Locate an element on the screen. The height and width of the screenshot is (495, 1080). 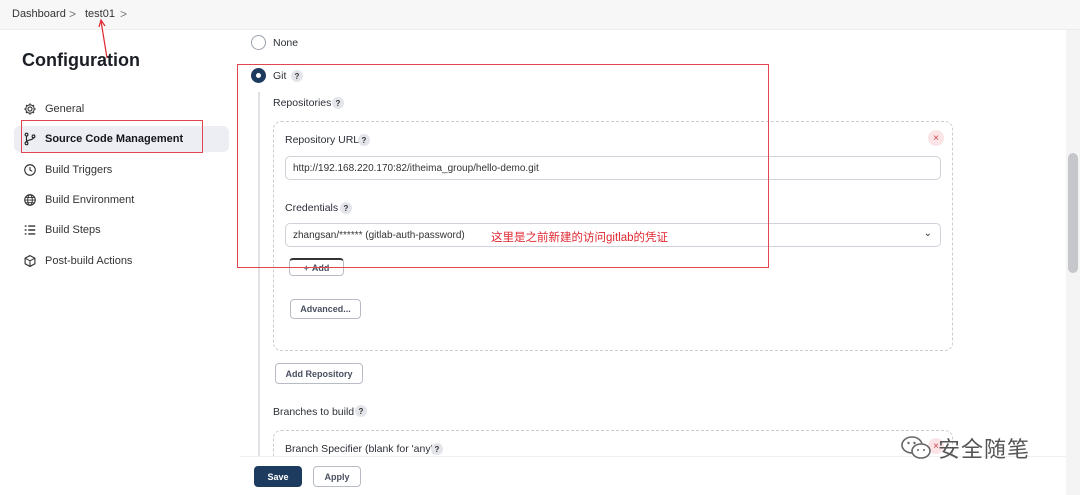
add-repository-button: Add Repository is located at coordinates (319, 373).